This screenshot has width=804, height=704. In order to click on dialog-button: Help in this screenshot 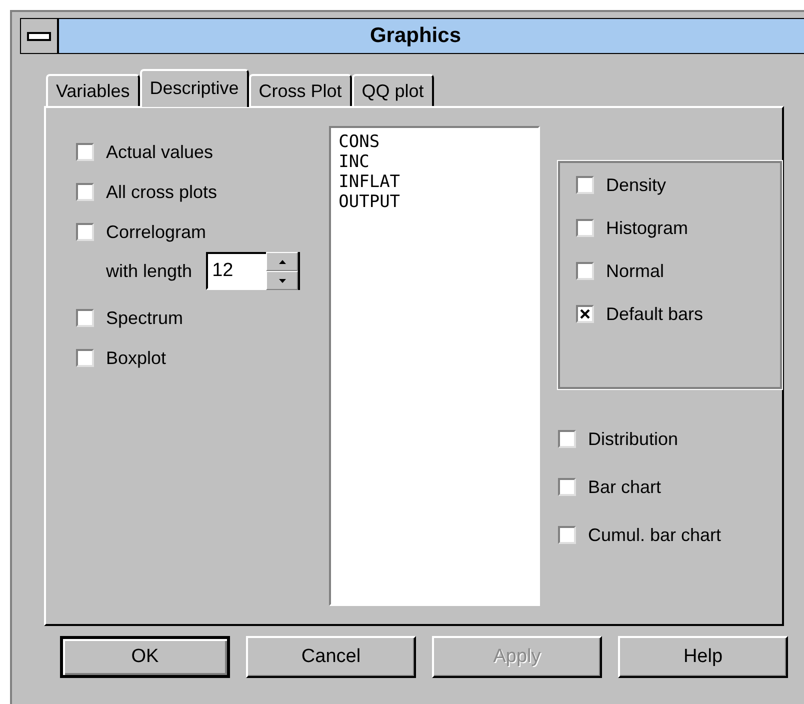, I will do `click(703, 657)`.